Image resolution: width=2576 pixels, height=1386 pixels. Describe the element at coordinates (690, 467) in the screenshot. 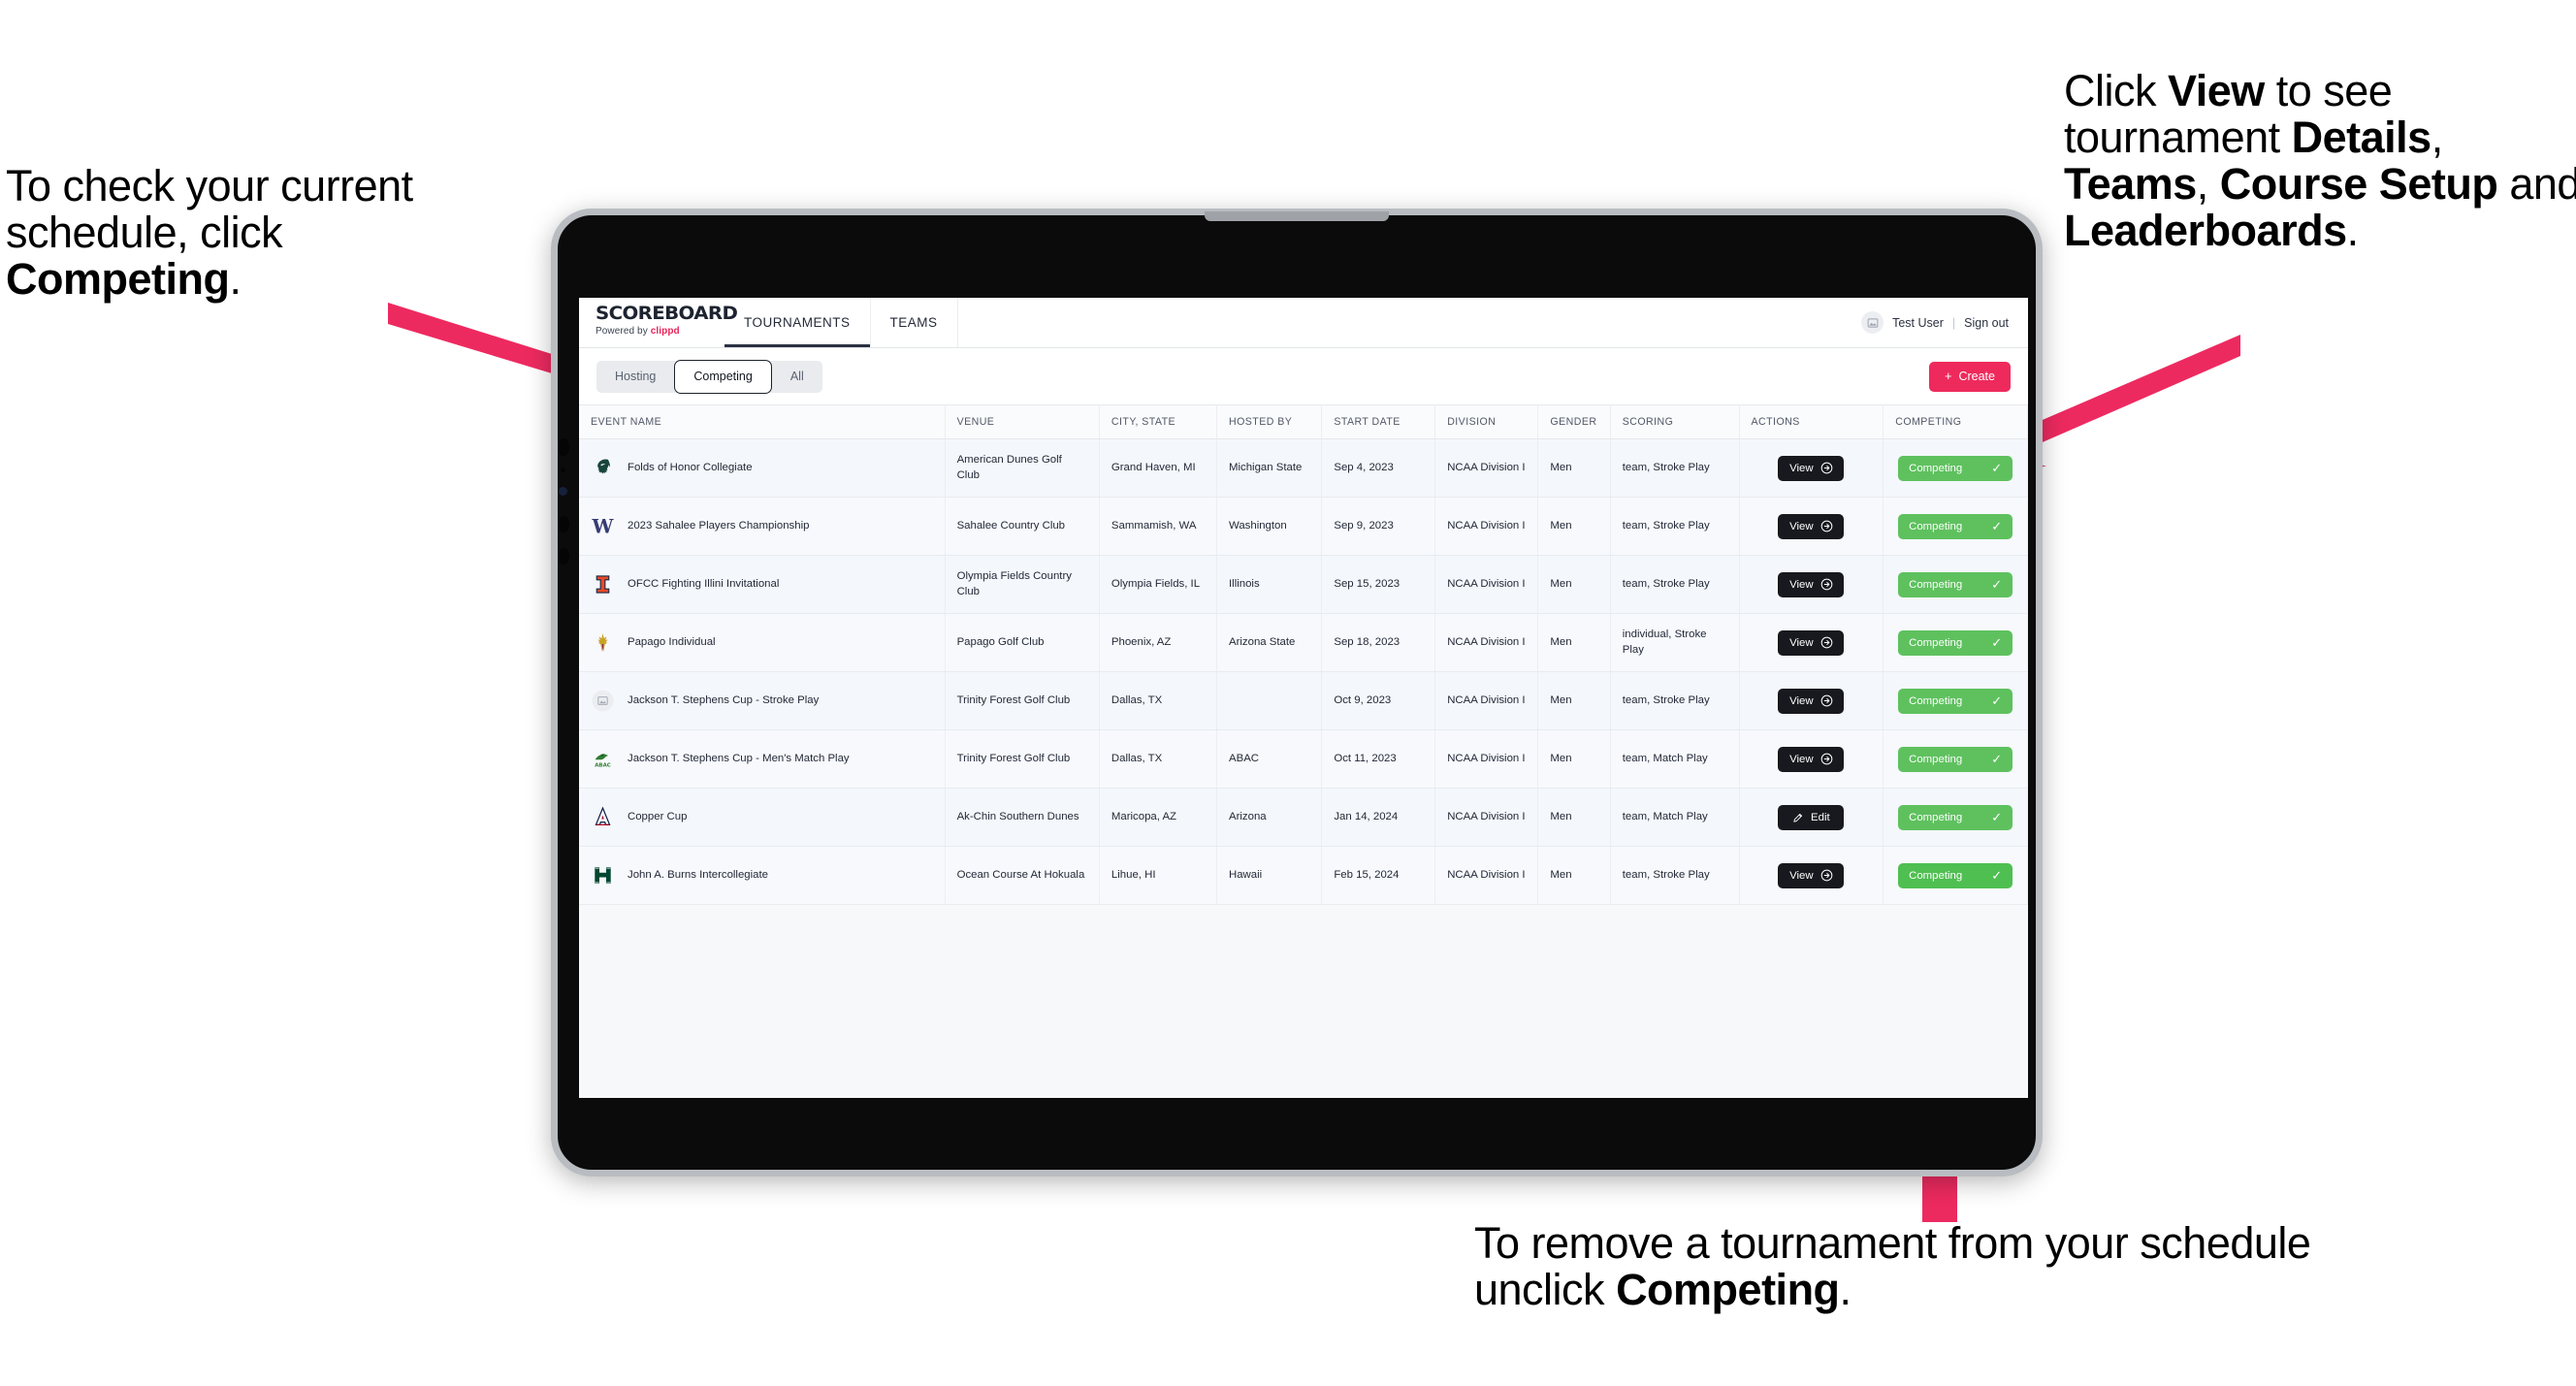

I see `event-name-label: Folds of Honor Collegiate` at that location.